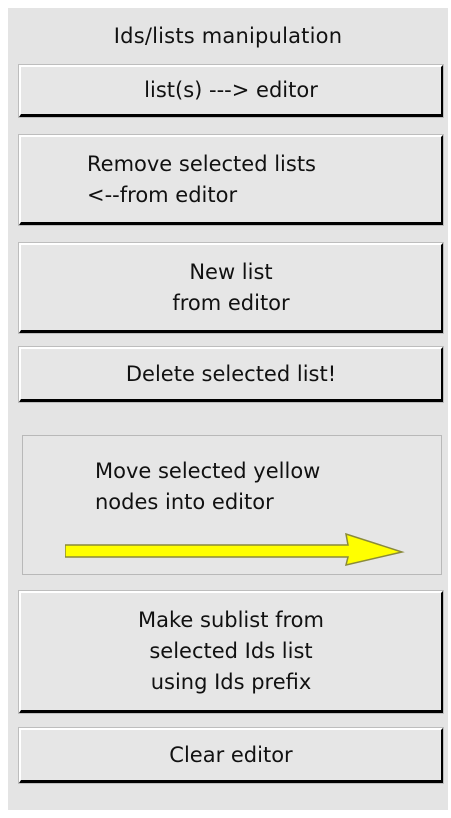  I want to click on button-label-line-3: using Ids prefix, so click(231, 682).